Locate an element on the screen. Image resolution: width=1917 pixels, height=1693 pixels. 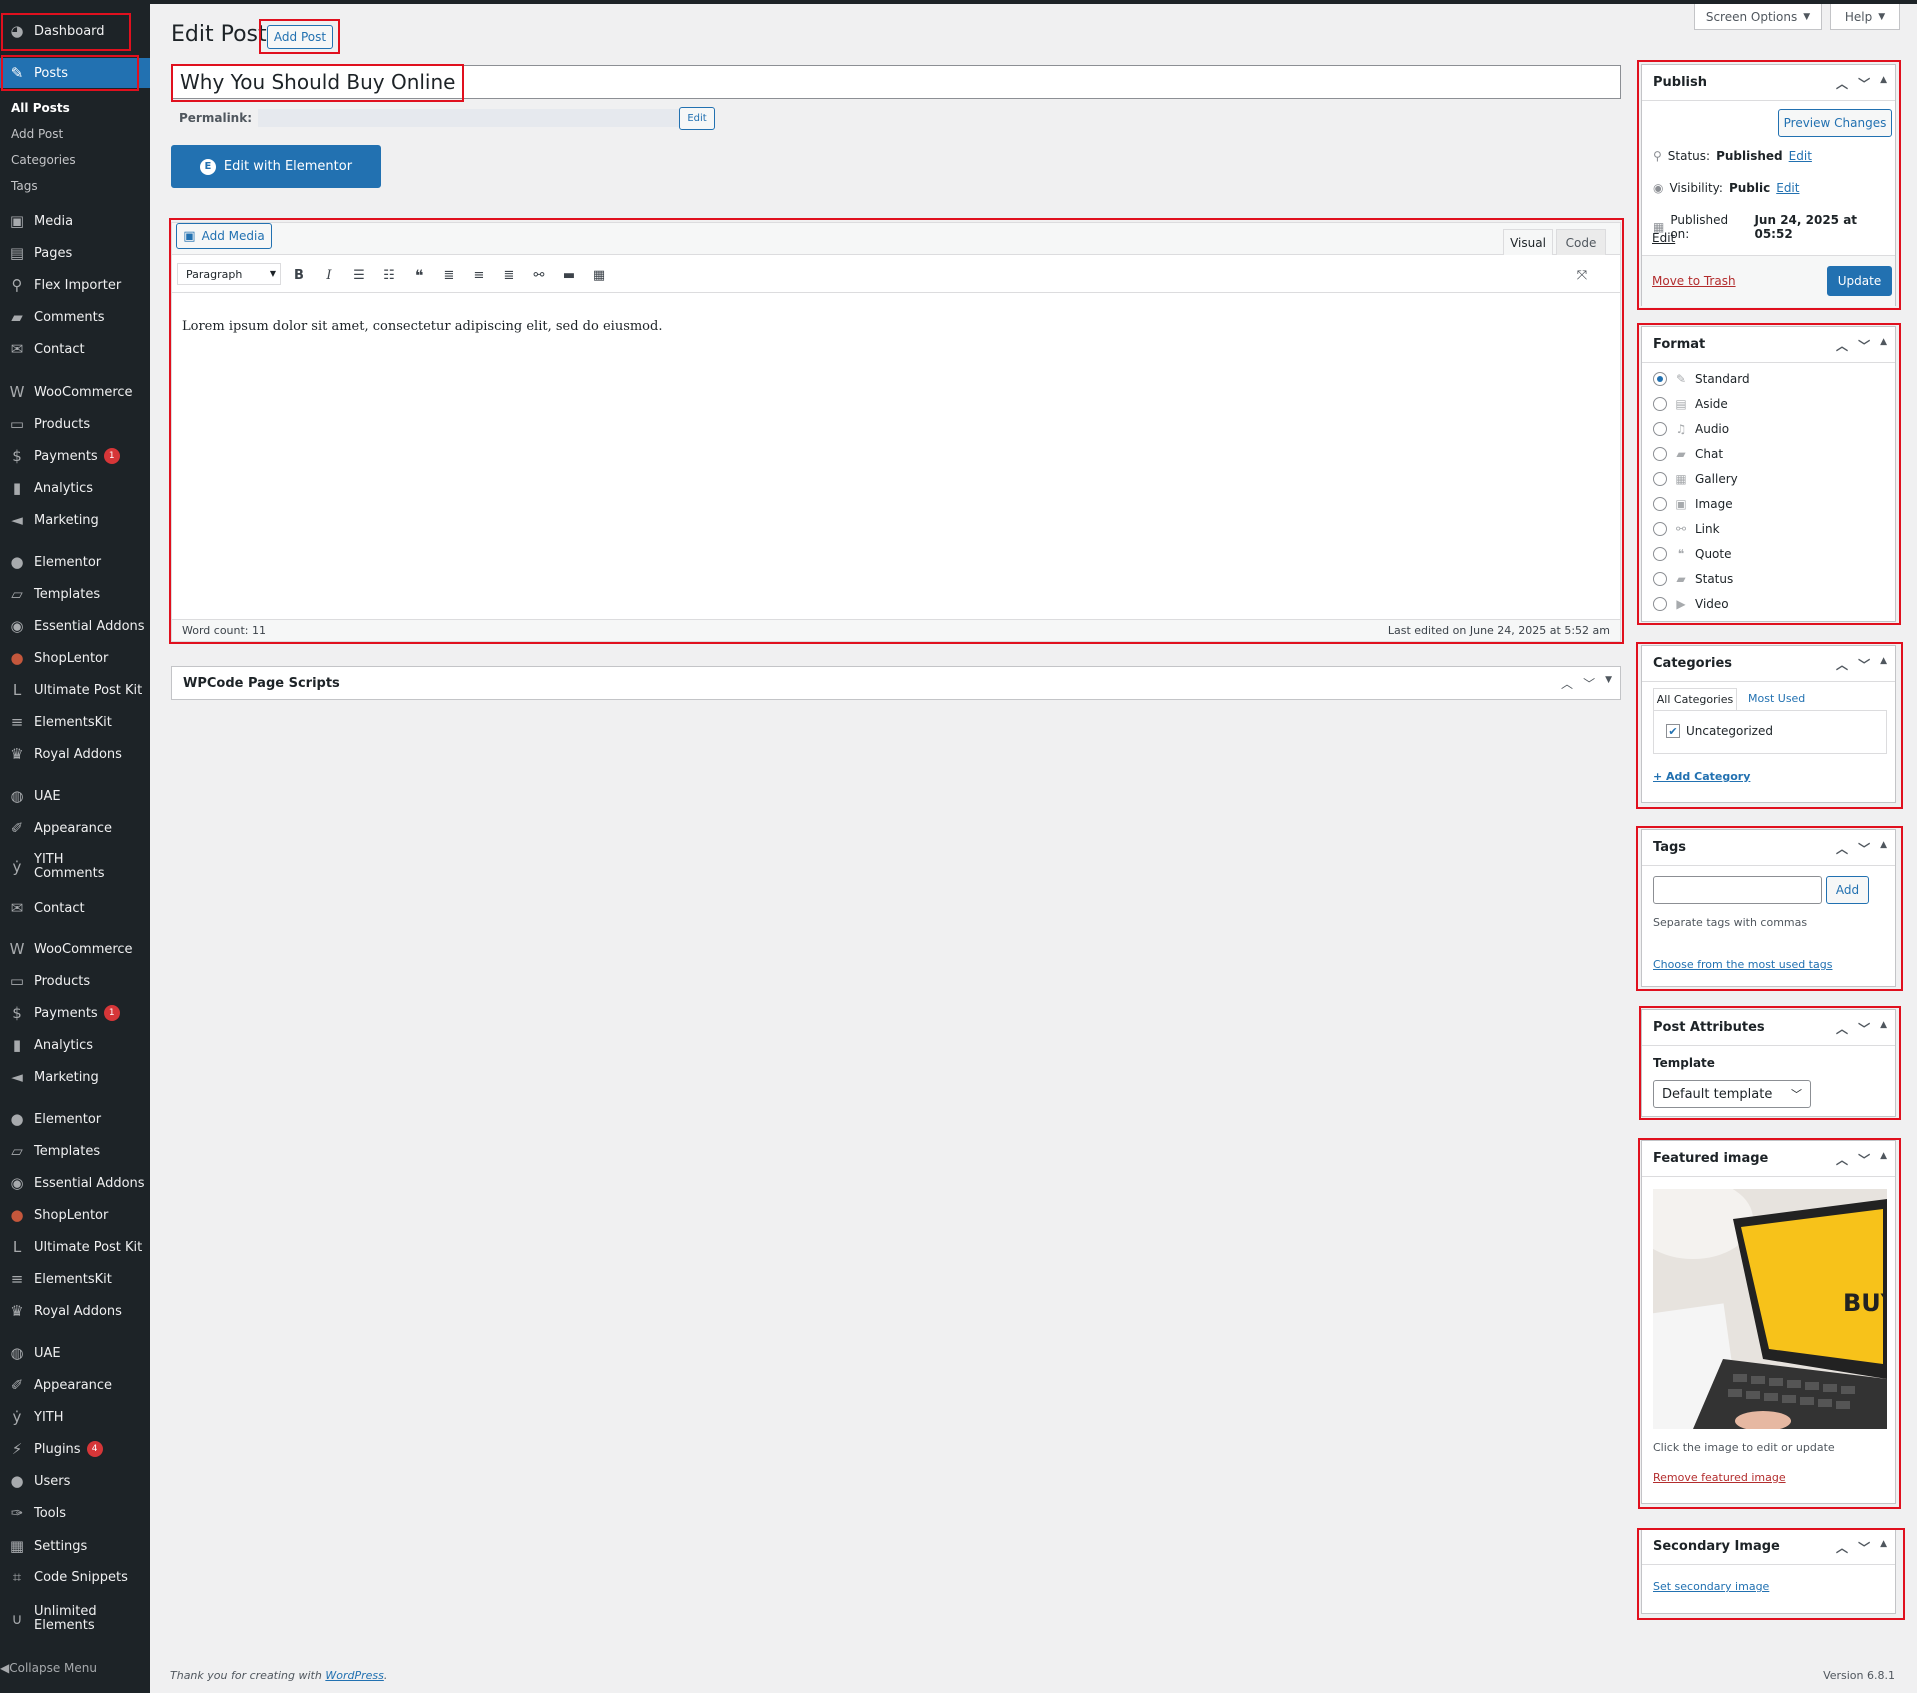
submenu-all-posts: All Posts is located at coordinates (40, 108).